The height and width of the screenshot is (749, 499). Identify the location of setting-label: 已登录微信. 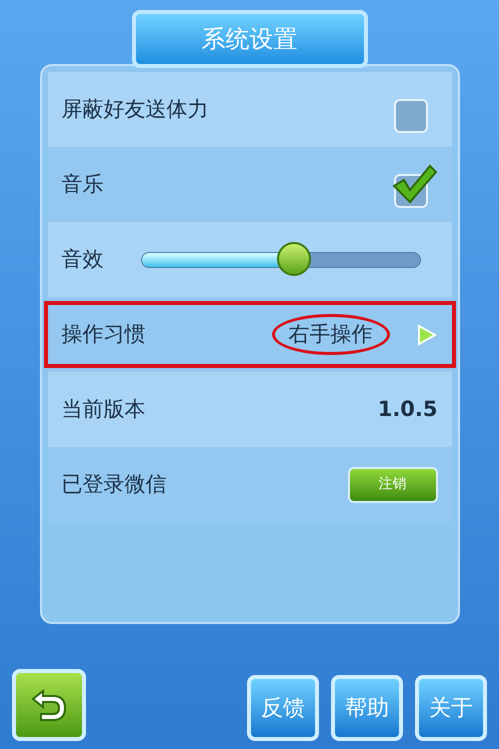
(114, 484).